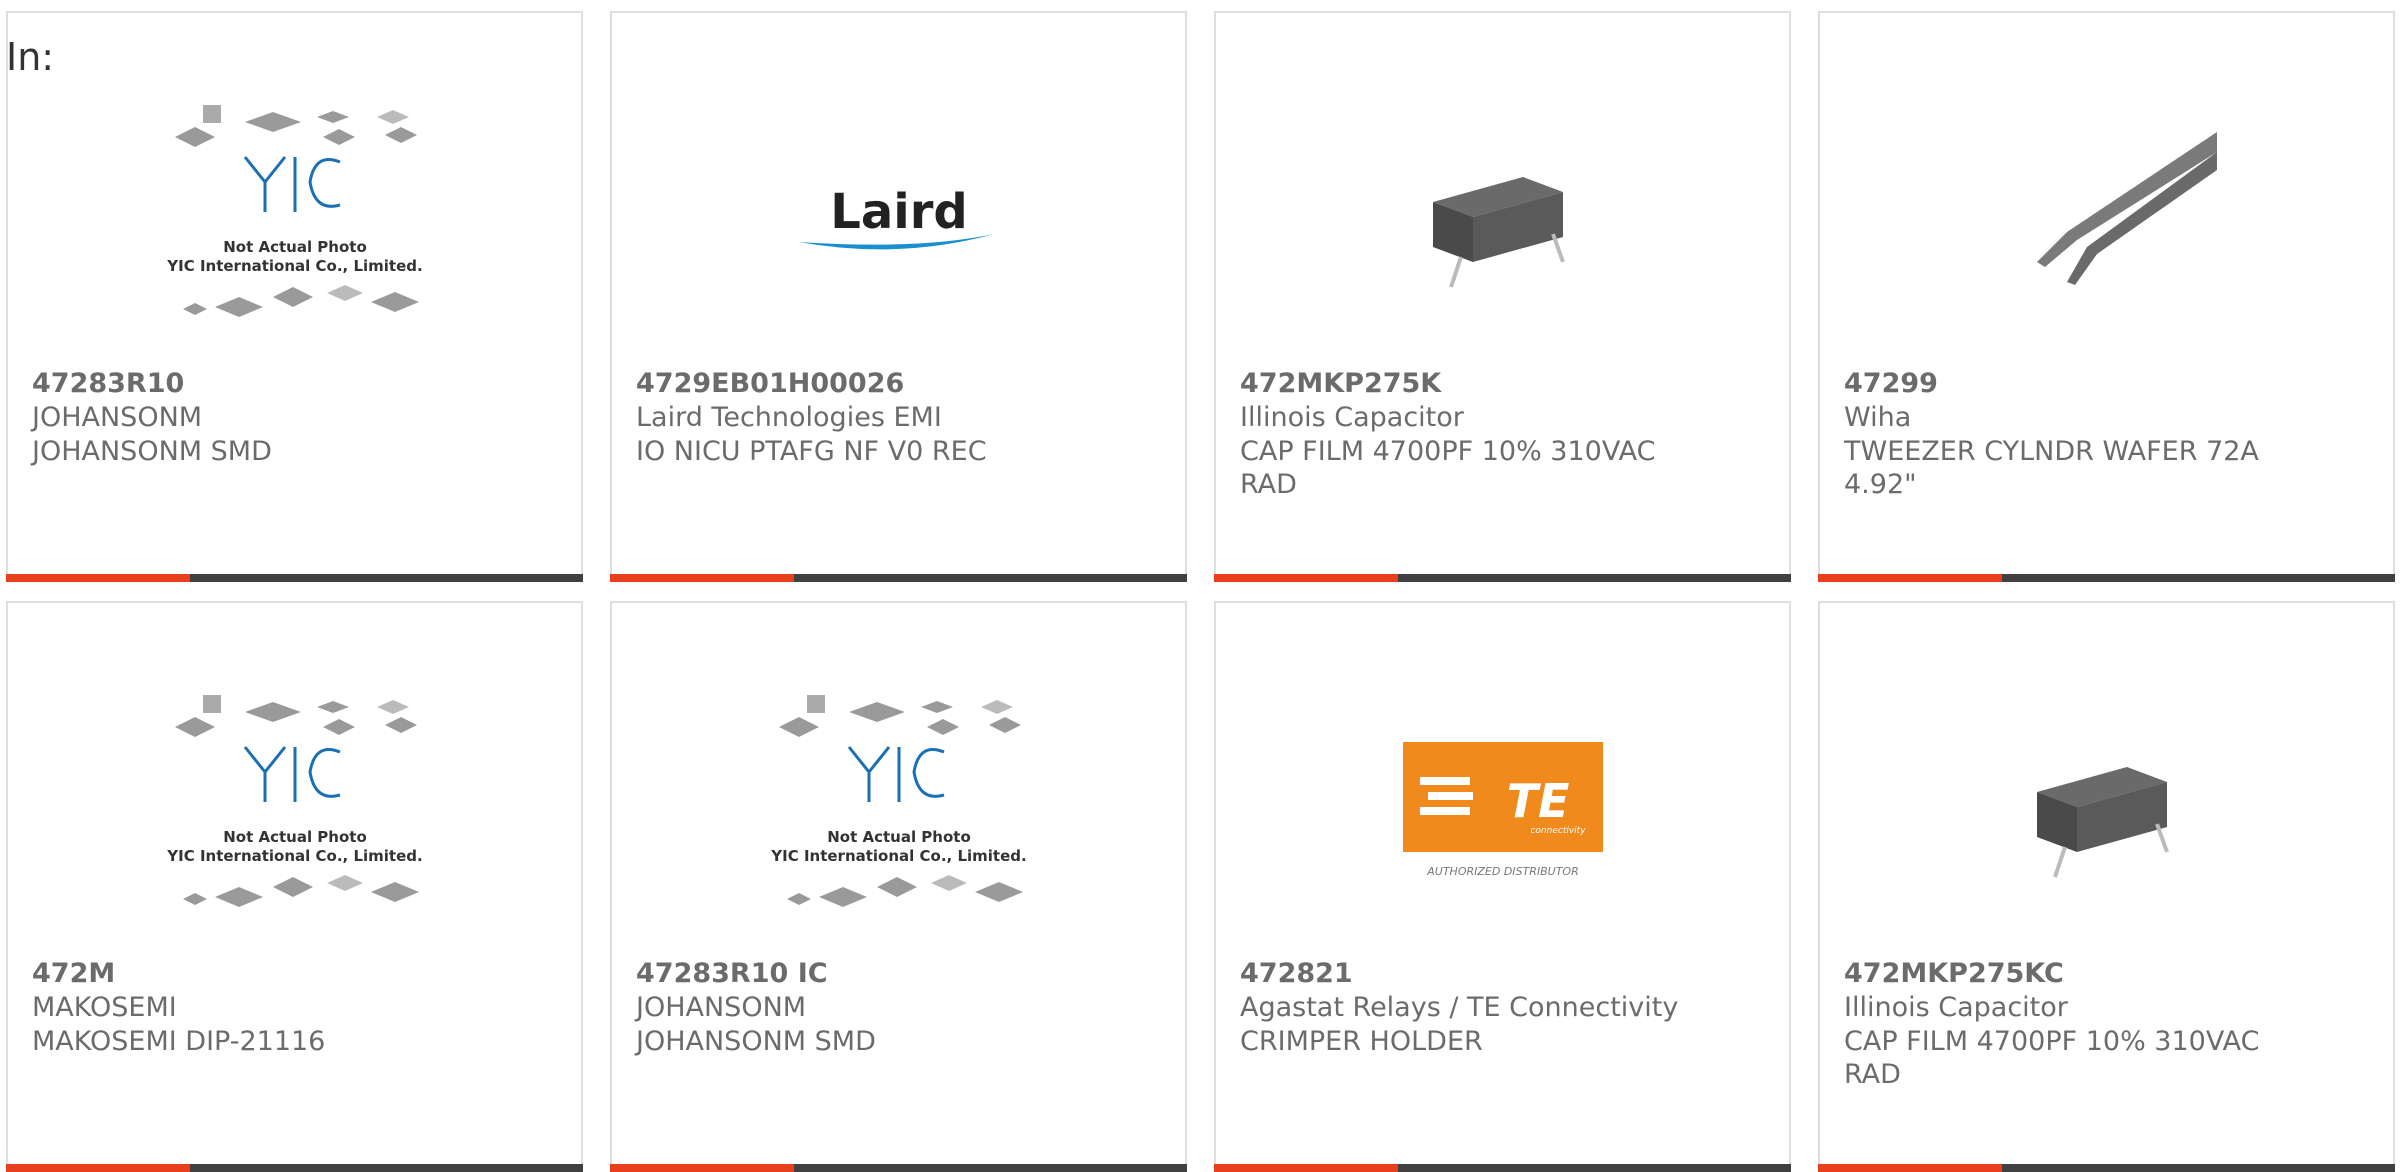  Describe the element at coordinates (73, 973) in the screenshot. I see `part-number: 472M` at that location.